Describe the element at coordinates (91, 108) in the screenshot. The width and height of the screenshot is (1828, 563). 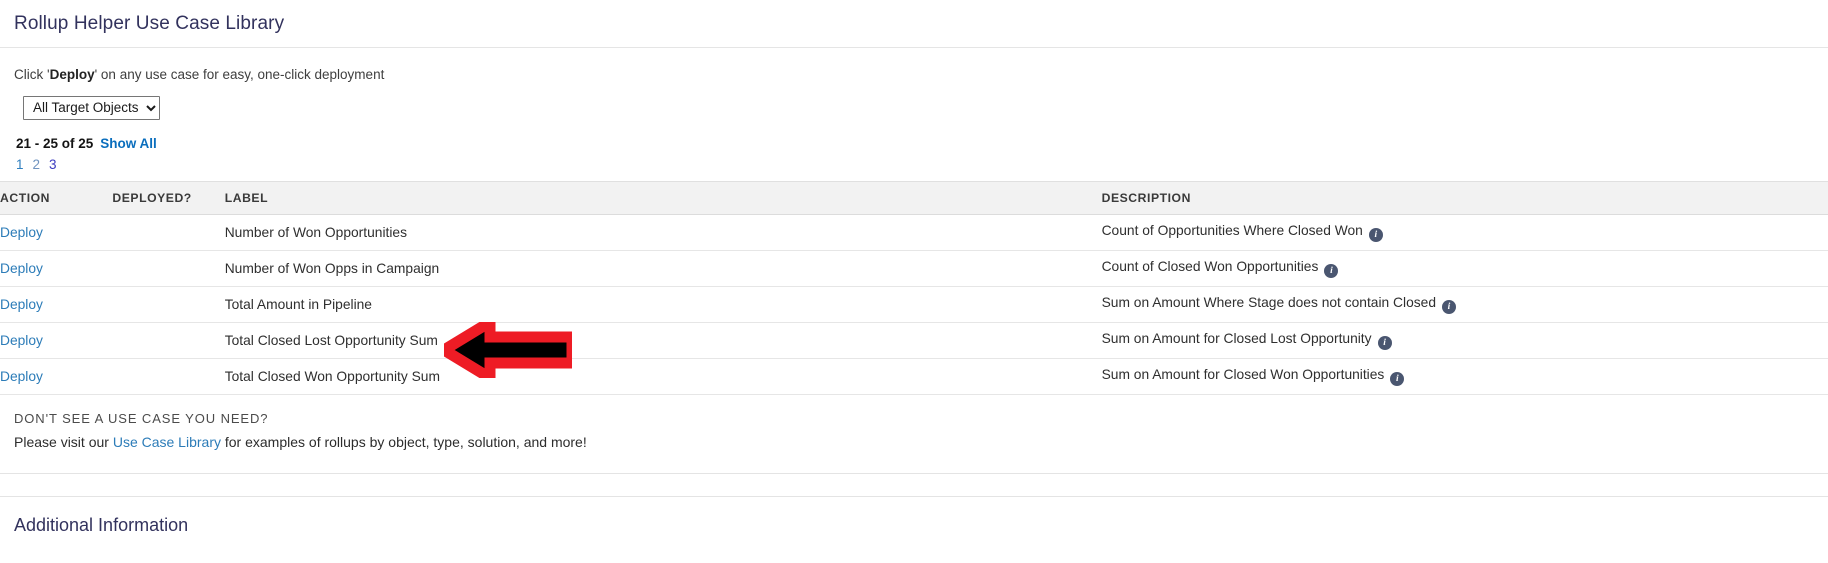
I see `target-object-select: All Target Objects` at that location.